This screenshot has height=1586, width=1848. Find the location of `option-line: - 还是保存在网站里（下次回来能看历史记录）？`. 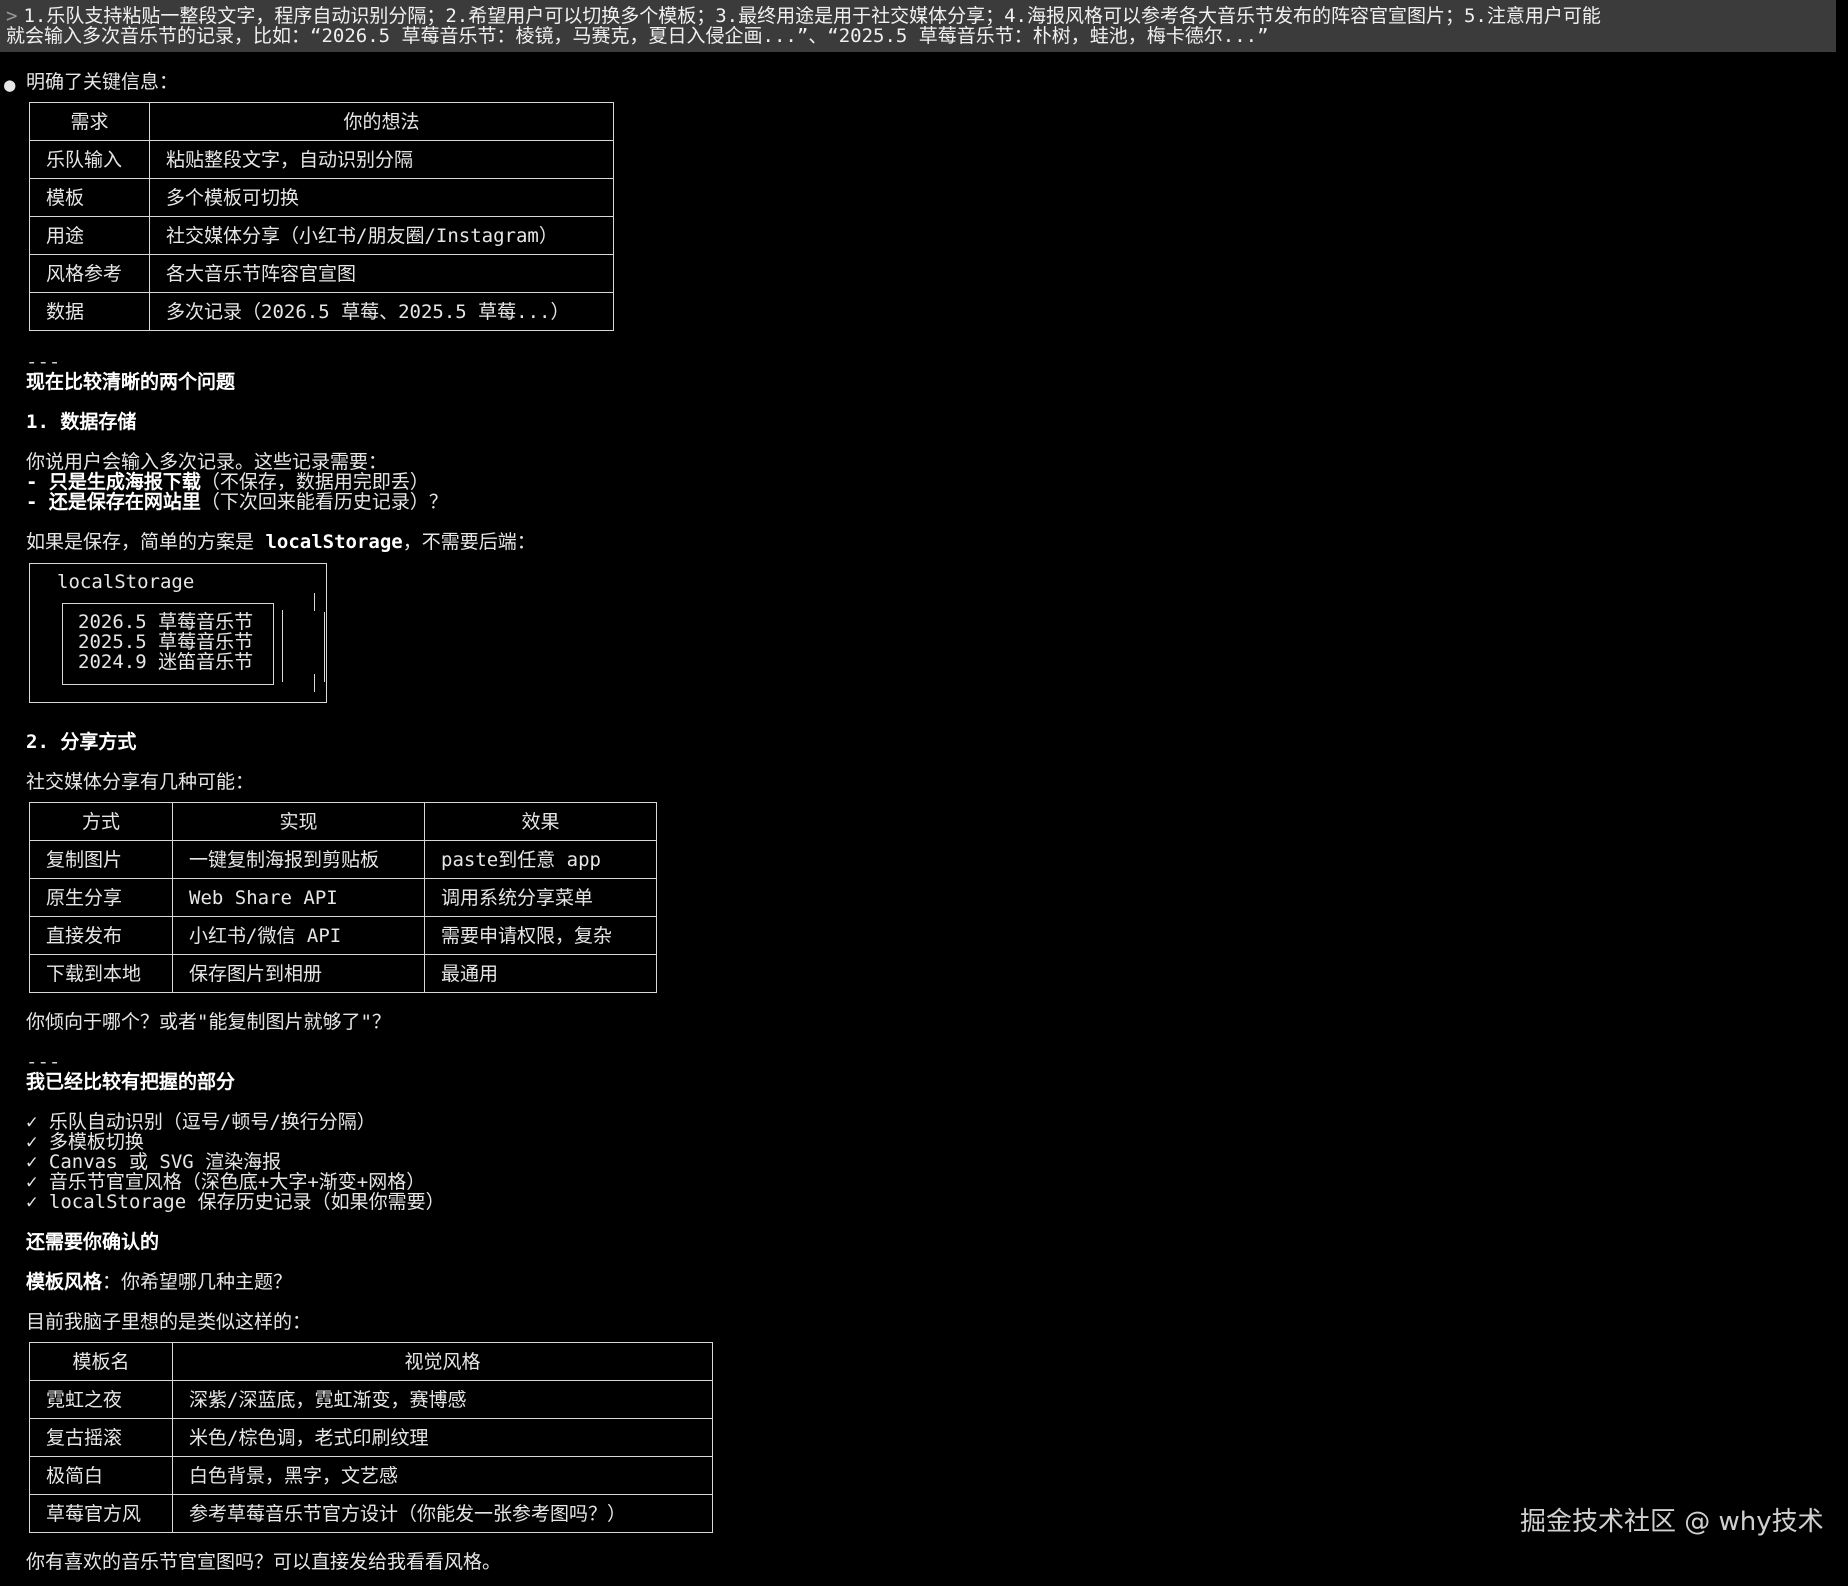

option-line: - 还是保存在网站里（下次回来能看历史记录）？ is located at coordinates (237, 502).